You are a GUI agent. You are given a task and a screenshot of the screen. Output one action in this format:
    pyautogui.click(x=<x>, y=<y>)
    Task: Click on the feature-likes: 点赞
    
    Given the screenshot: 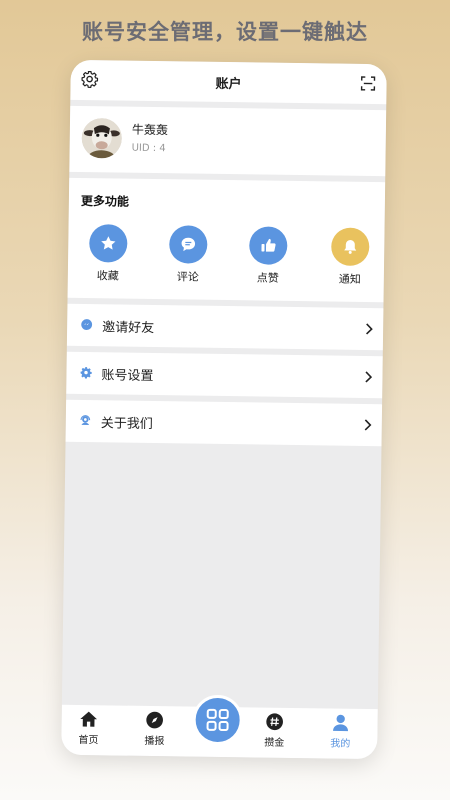 What is the action you would take?
    pyautogui.click(x=268, y=256)
    